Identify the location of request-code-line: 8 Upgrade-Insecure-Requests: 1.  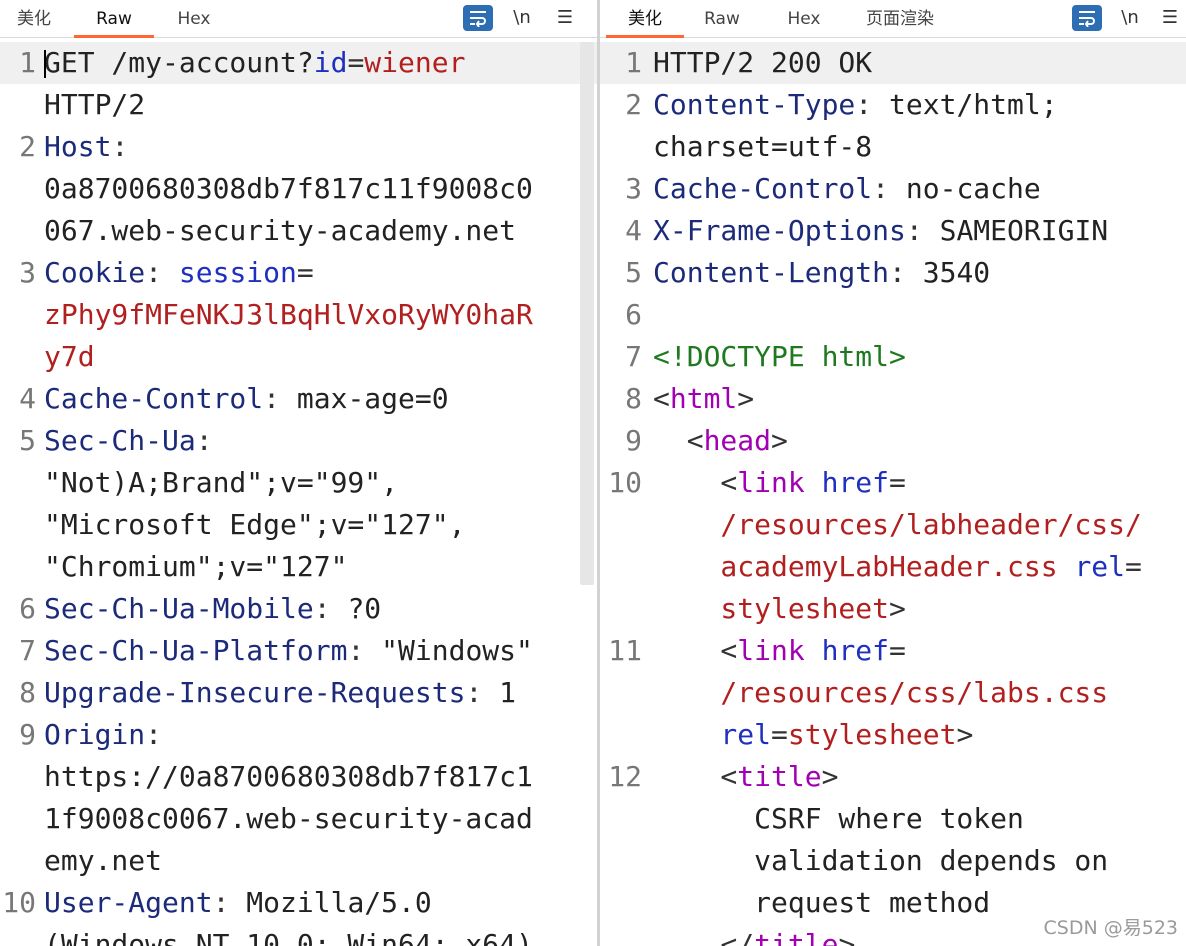
(298, 693).